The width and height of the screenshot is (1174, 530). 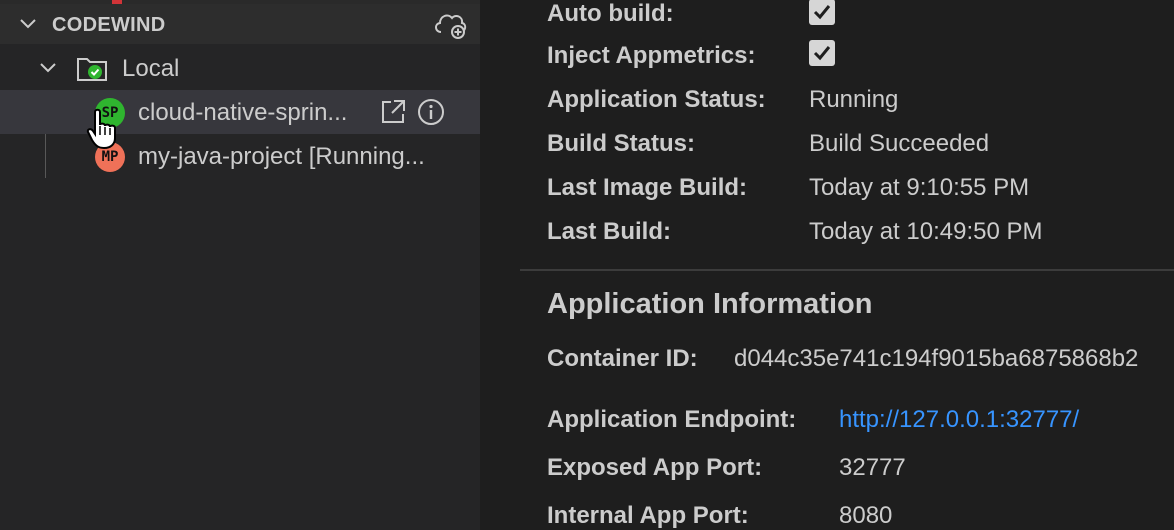 I want to click on open-in-browser-icon, so click(x=393, y=112).